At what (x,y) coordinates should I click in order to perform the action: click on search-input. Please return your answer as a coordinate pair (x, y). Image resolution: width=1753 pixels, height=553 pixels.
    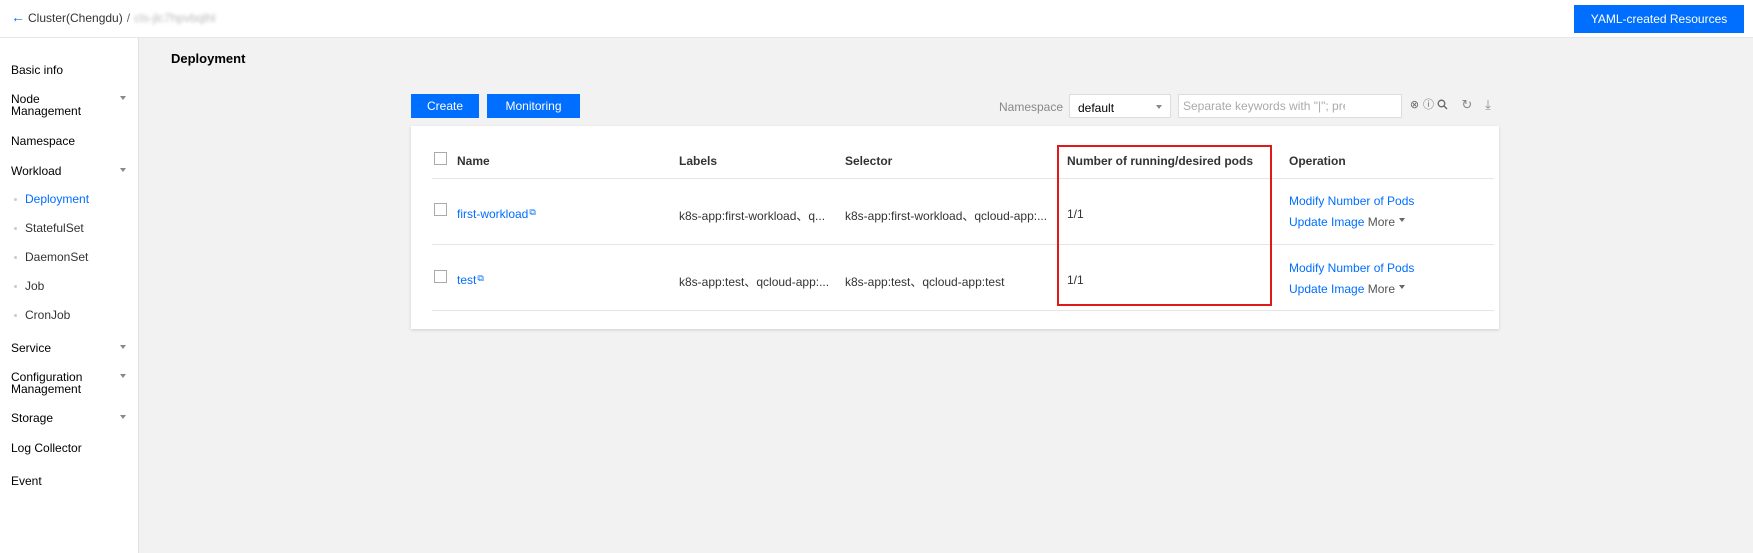
    Looking at the image, I should click on (1264, 106).